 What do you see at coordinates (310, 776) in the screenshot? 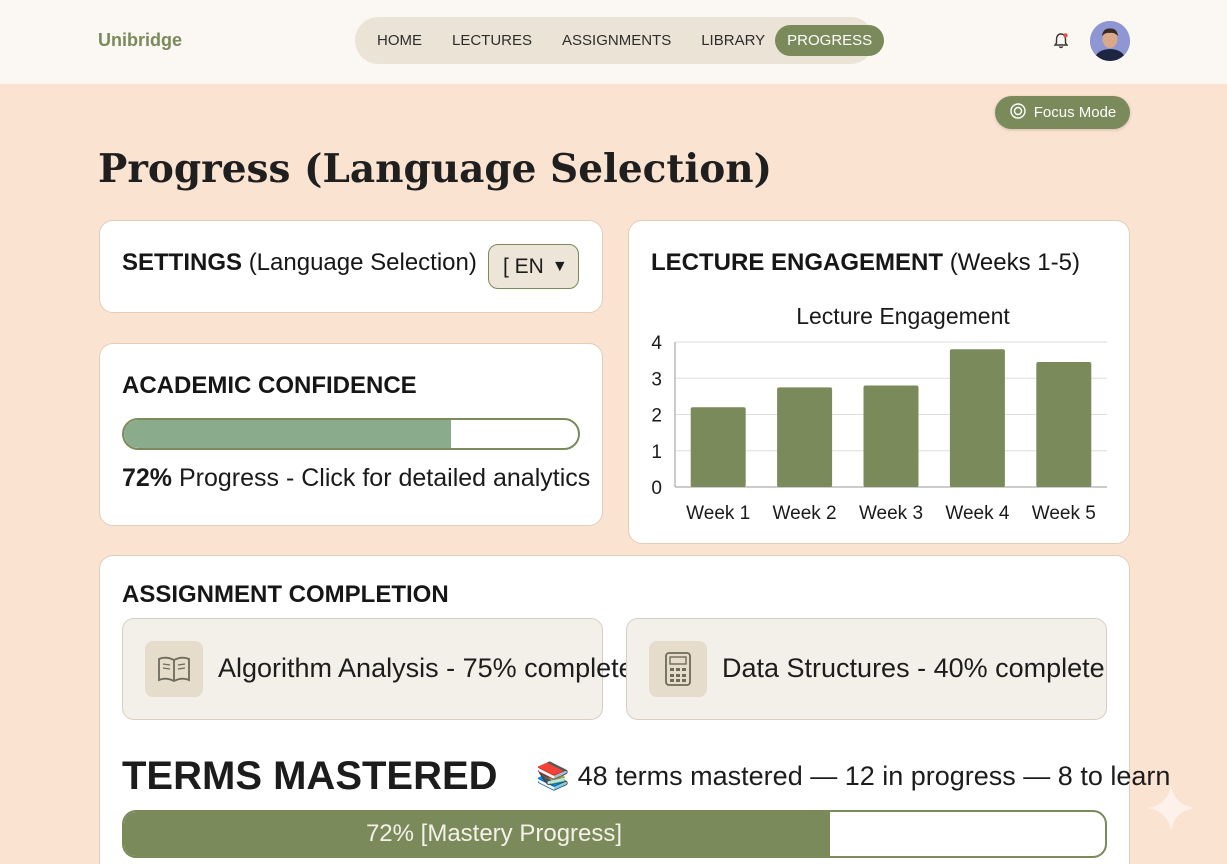
I see `terms-heading: TERMS MASTERED` at bounding box center [310, 776].